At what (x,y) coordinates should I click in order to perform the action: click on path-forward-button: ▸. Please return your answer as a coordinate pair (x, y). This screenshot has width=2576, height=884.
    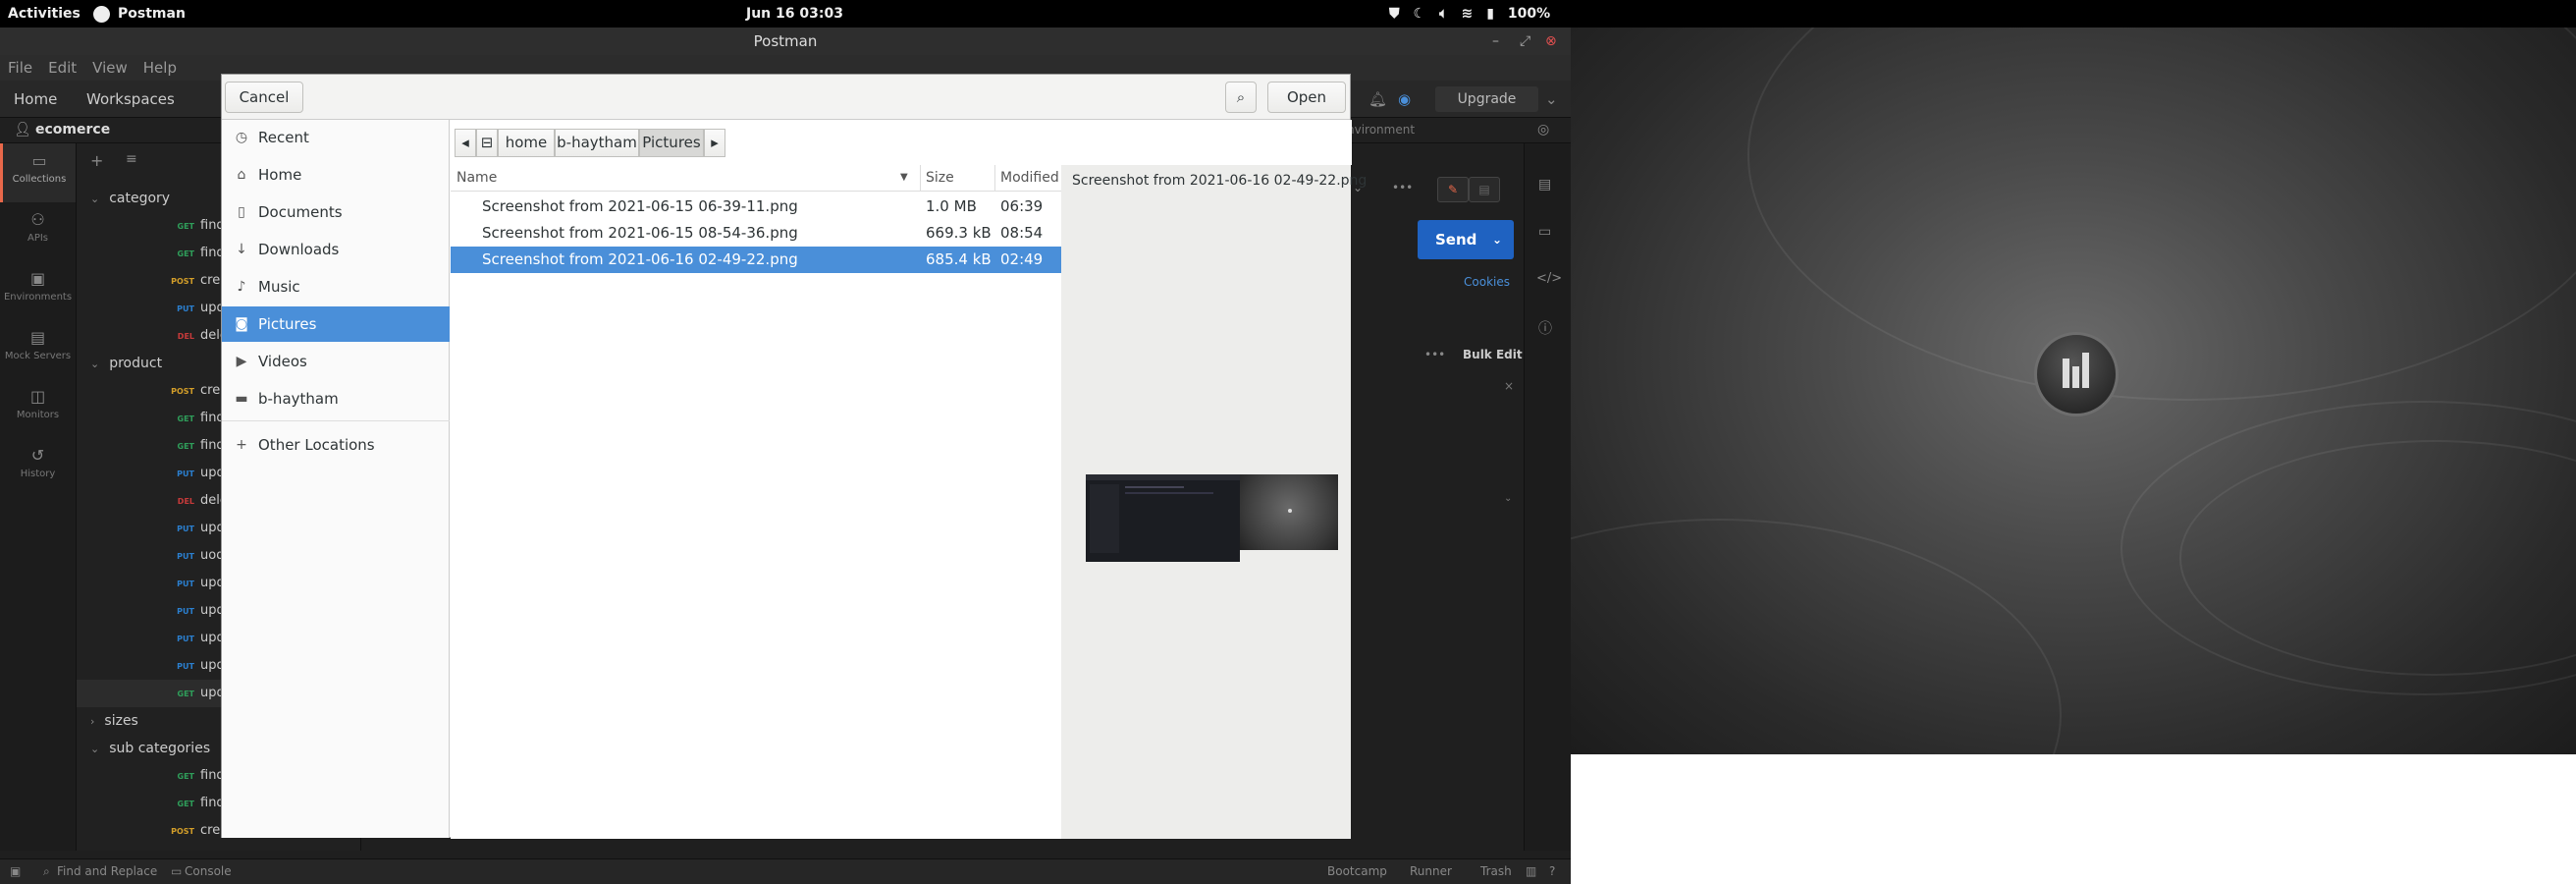
    Looking at the image, I should click on (714, 143).